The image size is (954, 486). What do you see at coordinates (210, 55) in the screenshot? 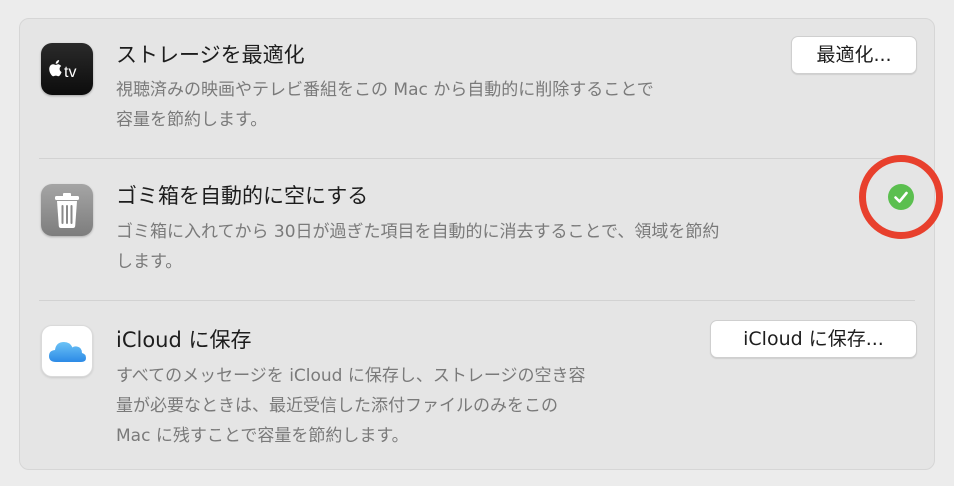
I see `row-title: ストレージを最適化` at bounding box center [210, 55].